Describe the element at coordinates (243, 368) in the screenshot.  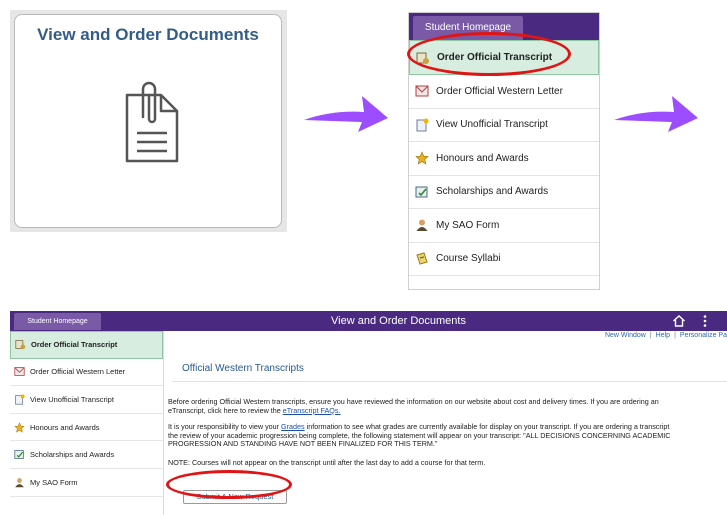
I see `section-heading: Official Western Transcripts` at that location.